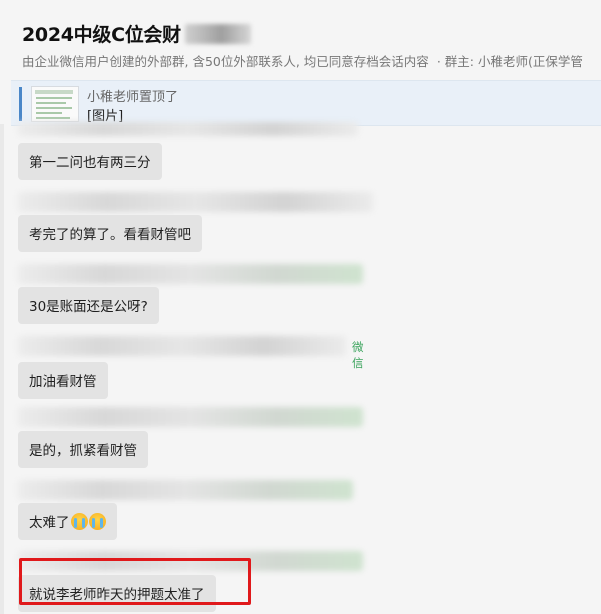 Image resolution: width=601 pixels, height=614 pixels. What do you see at coordinates (217, 33) in the screenshot?
I see `redacted-title-part` at bounding box center [217, 33].